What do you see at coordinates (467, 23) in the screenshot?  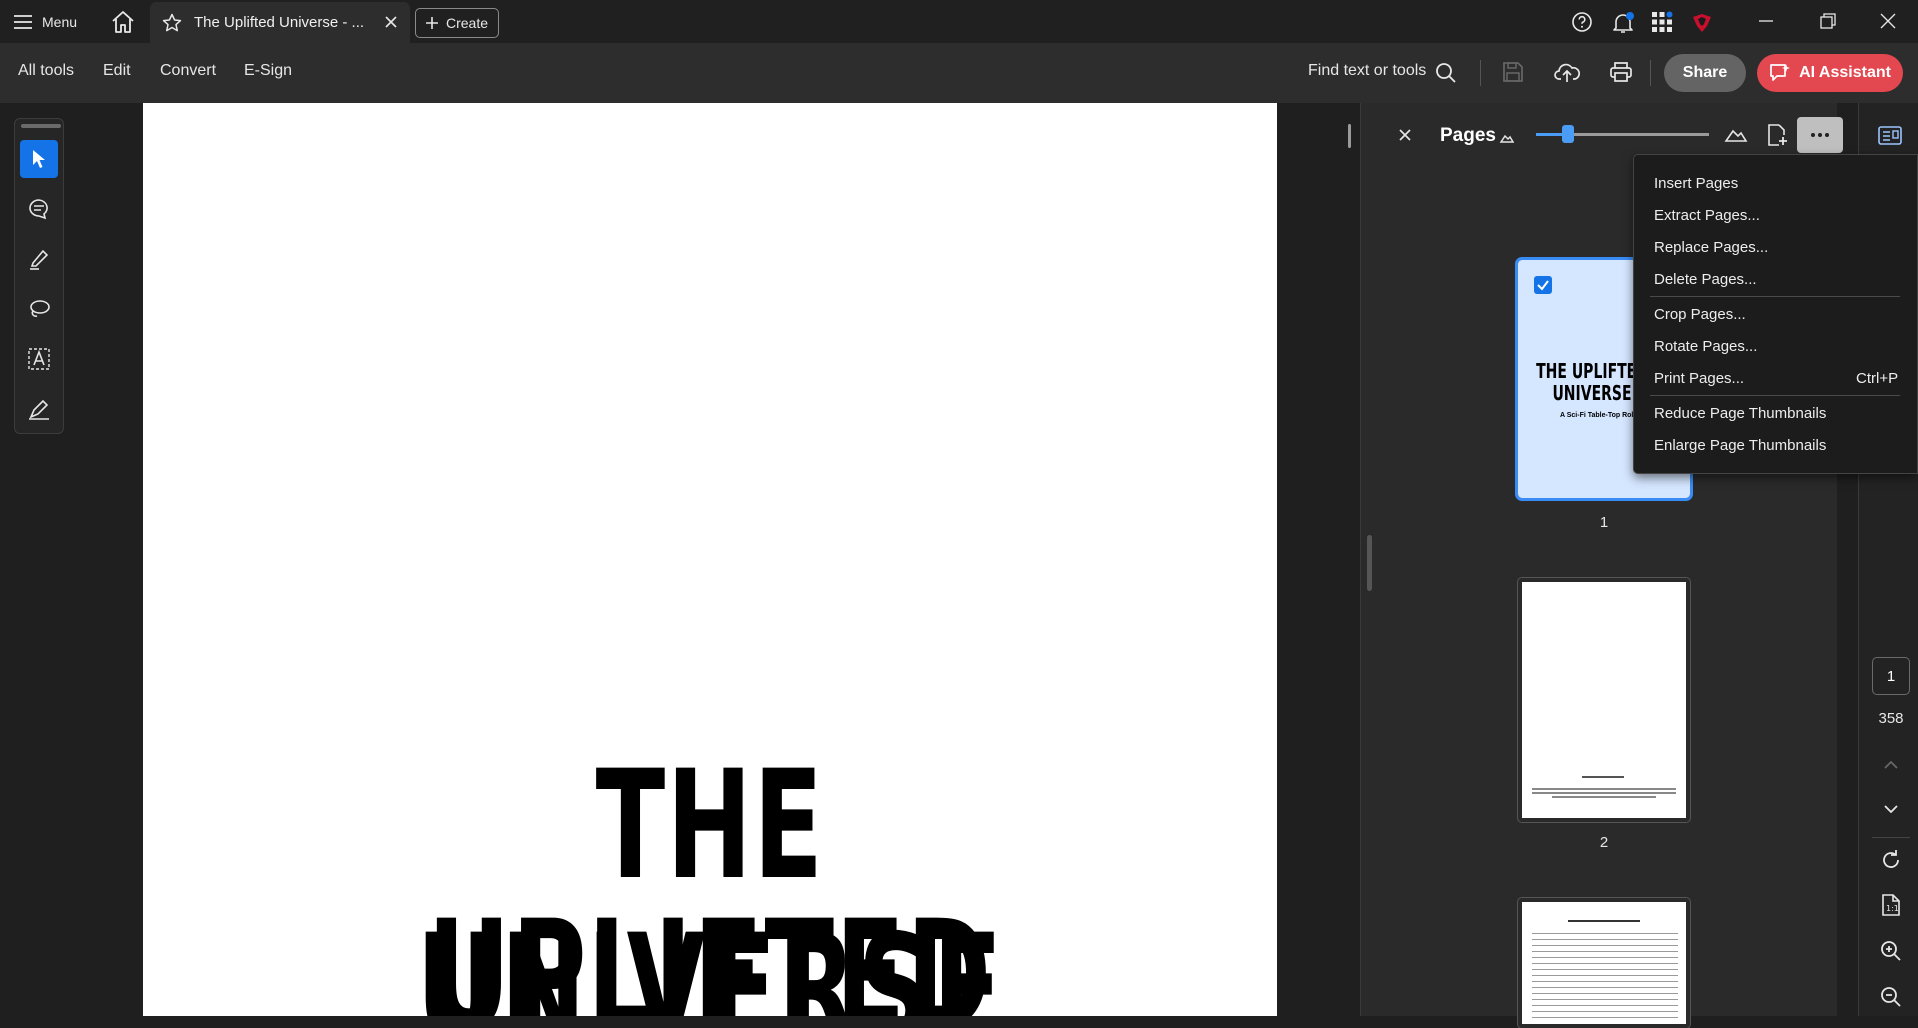 I see `create-label: Create` at bounding box center [467, 23].